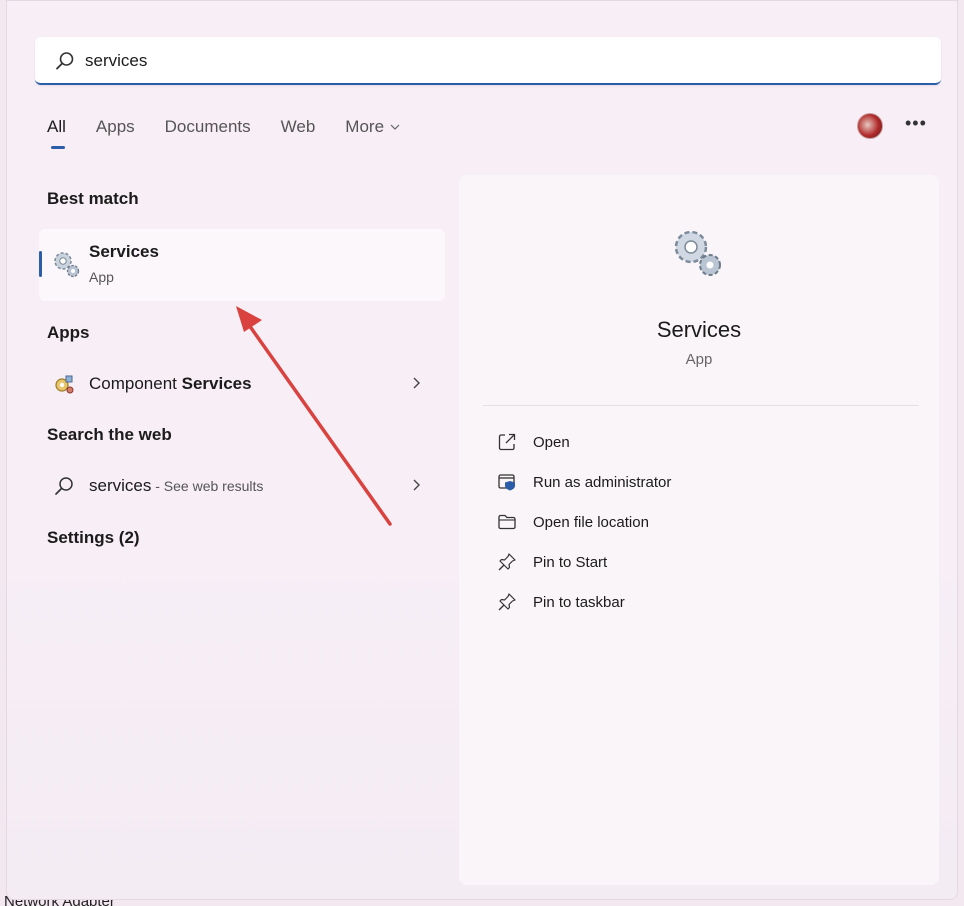  Describe the element at coordinates (176, 485) in the screenshot. I see `list-item-label: services - See web results` at that location.